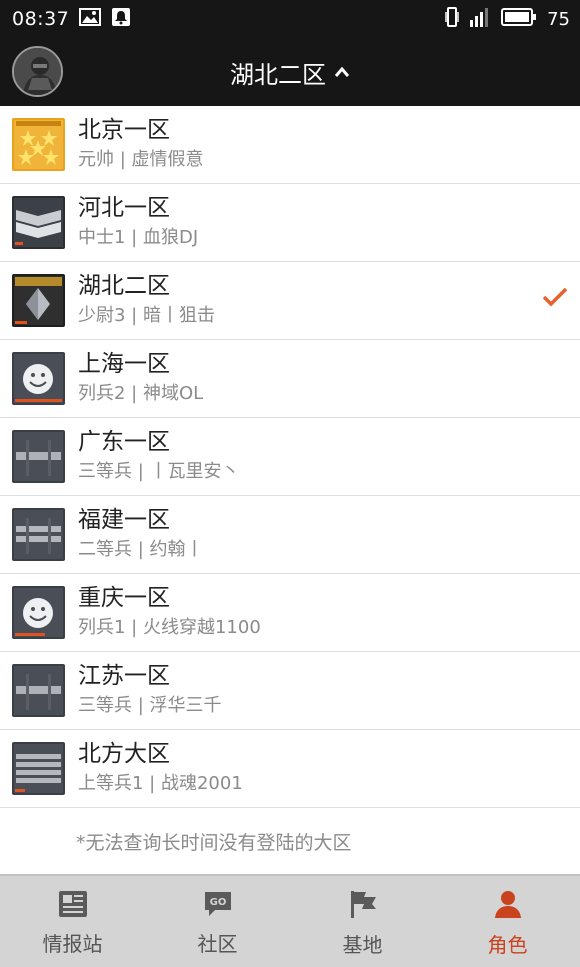  Describe the element at coordinates (141, 159) in the screenshot. I see `server-detail: 元帅 | 虚情假意` at that location.